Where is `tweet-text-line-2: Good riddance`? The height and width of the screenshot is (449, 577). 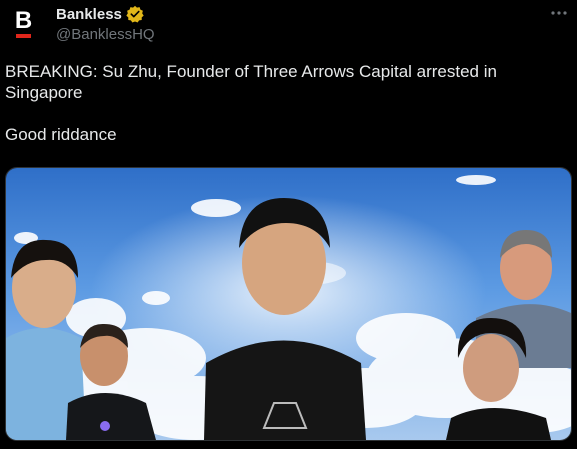 tweet-text-line-2: Good riddance is located at coordinates (61, 134).